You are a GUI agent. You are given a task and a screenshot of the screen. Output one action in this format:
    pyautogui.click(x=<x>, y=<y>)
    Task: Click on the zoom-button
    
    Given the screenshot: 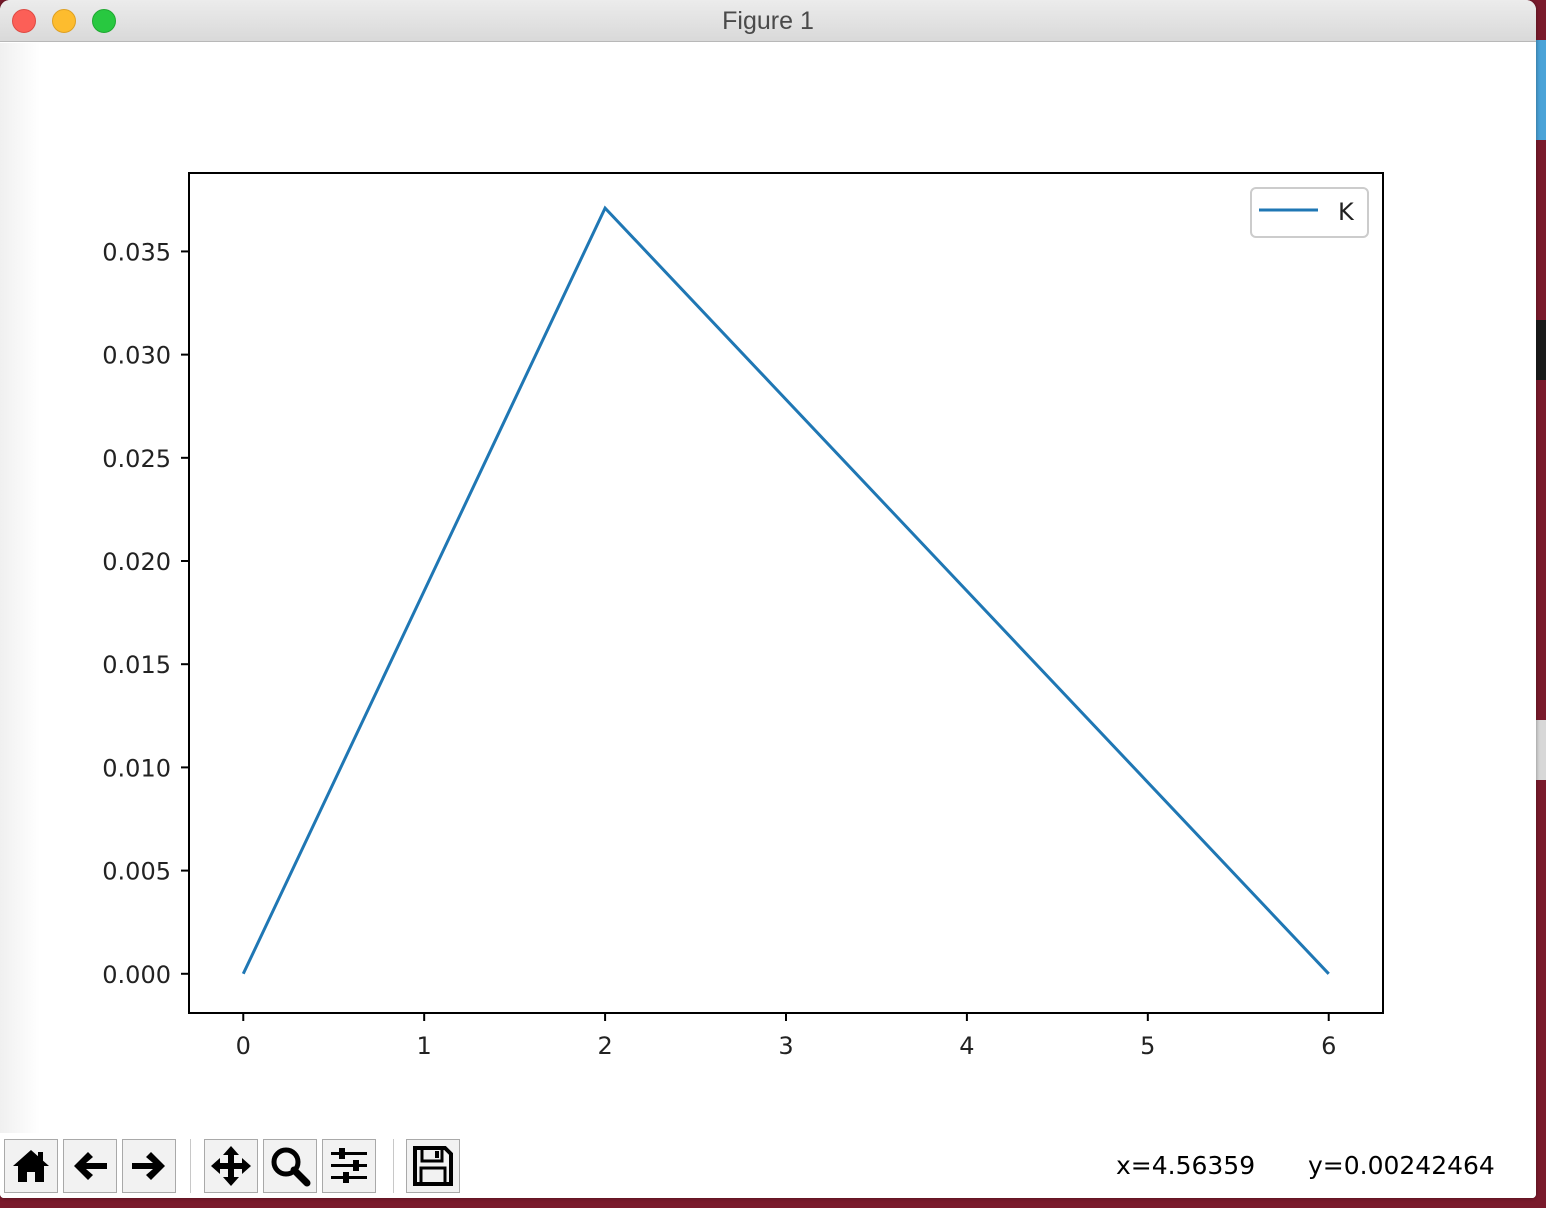 What is the action you would take?
    pyautogui.click(x=290, y=1166)
    